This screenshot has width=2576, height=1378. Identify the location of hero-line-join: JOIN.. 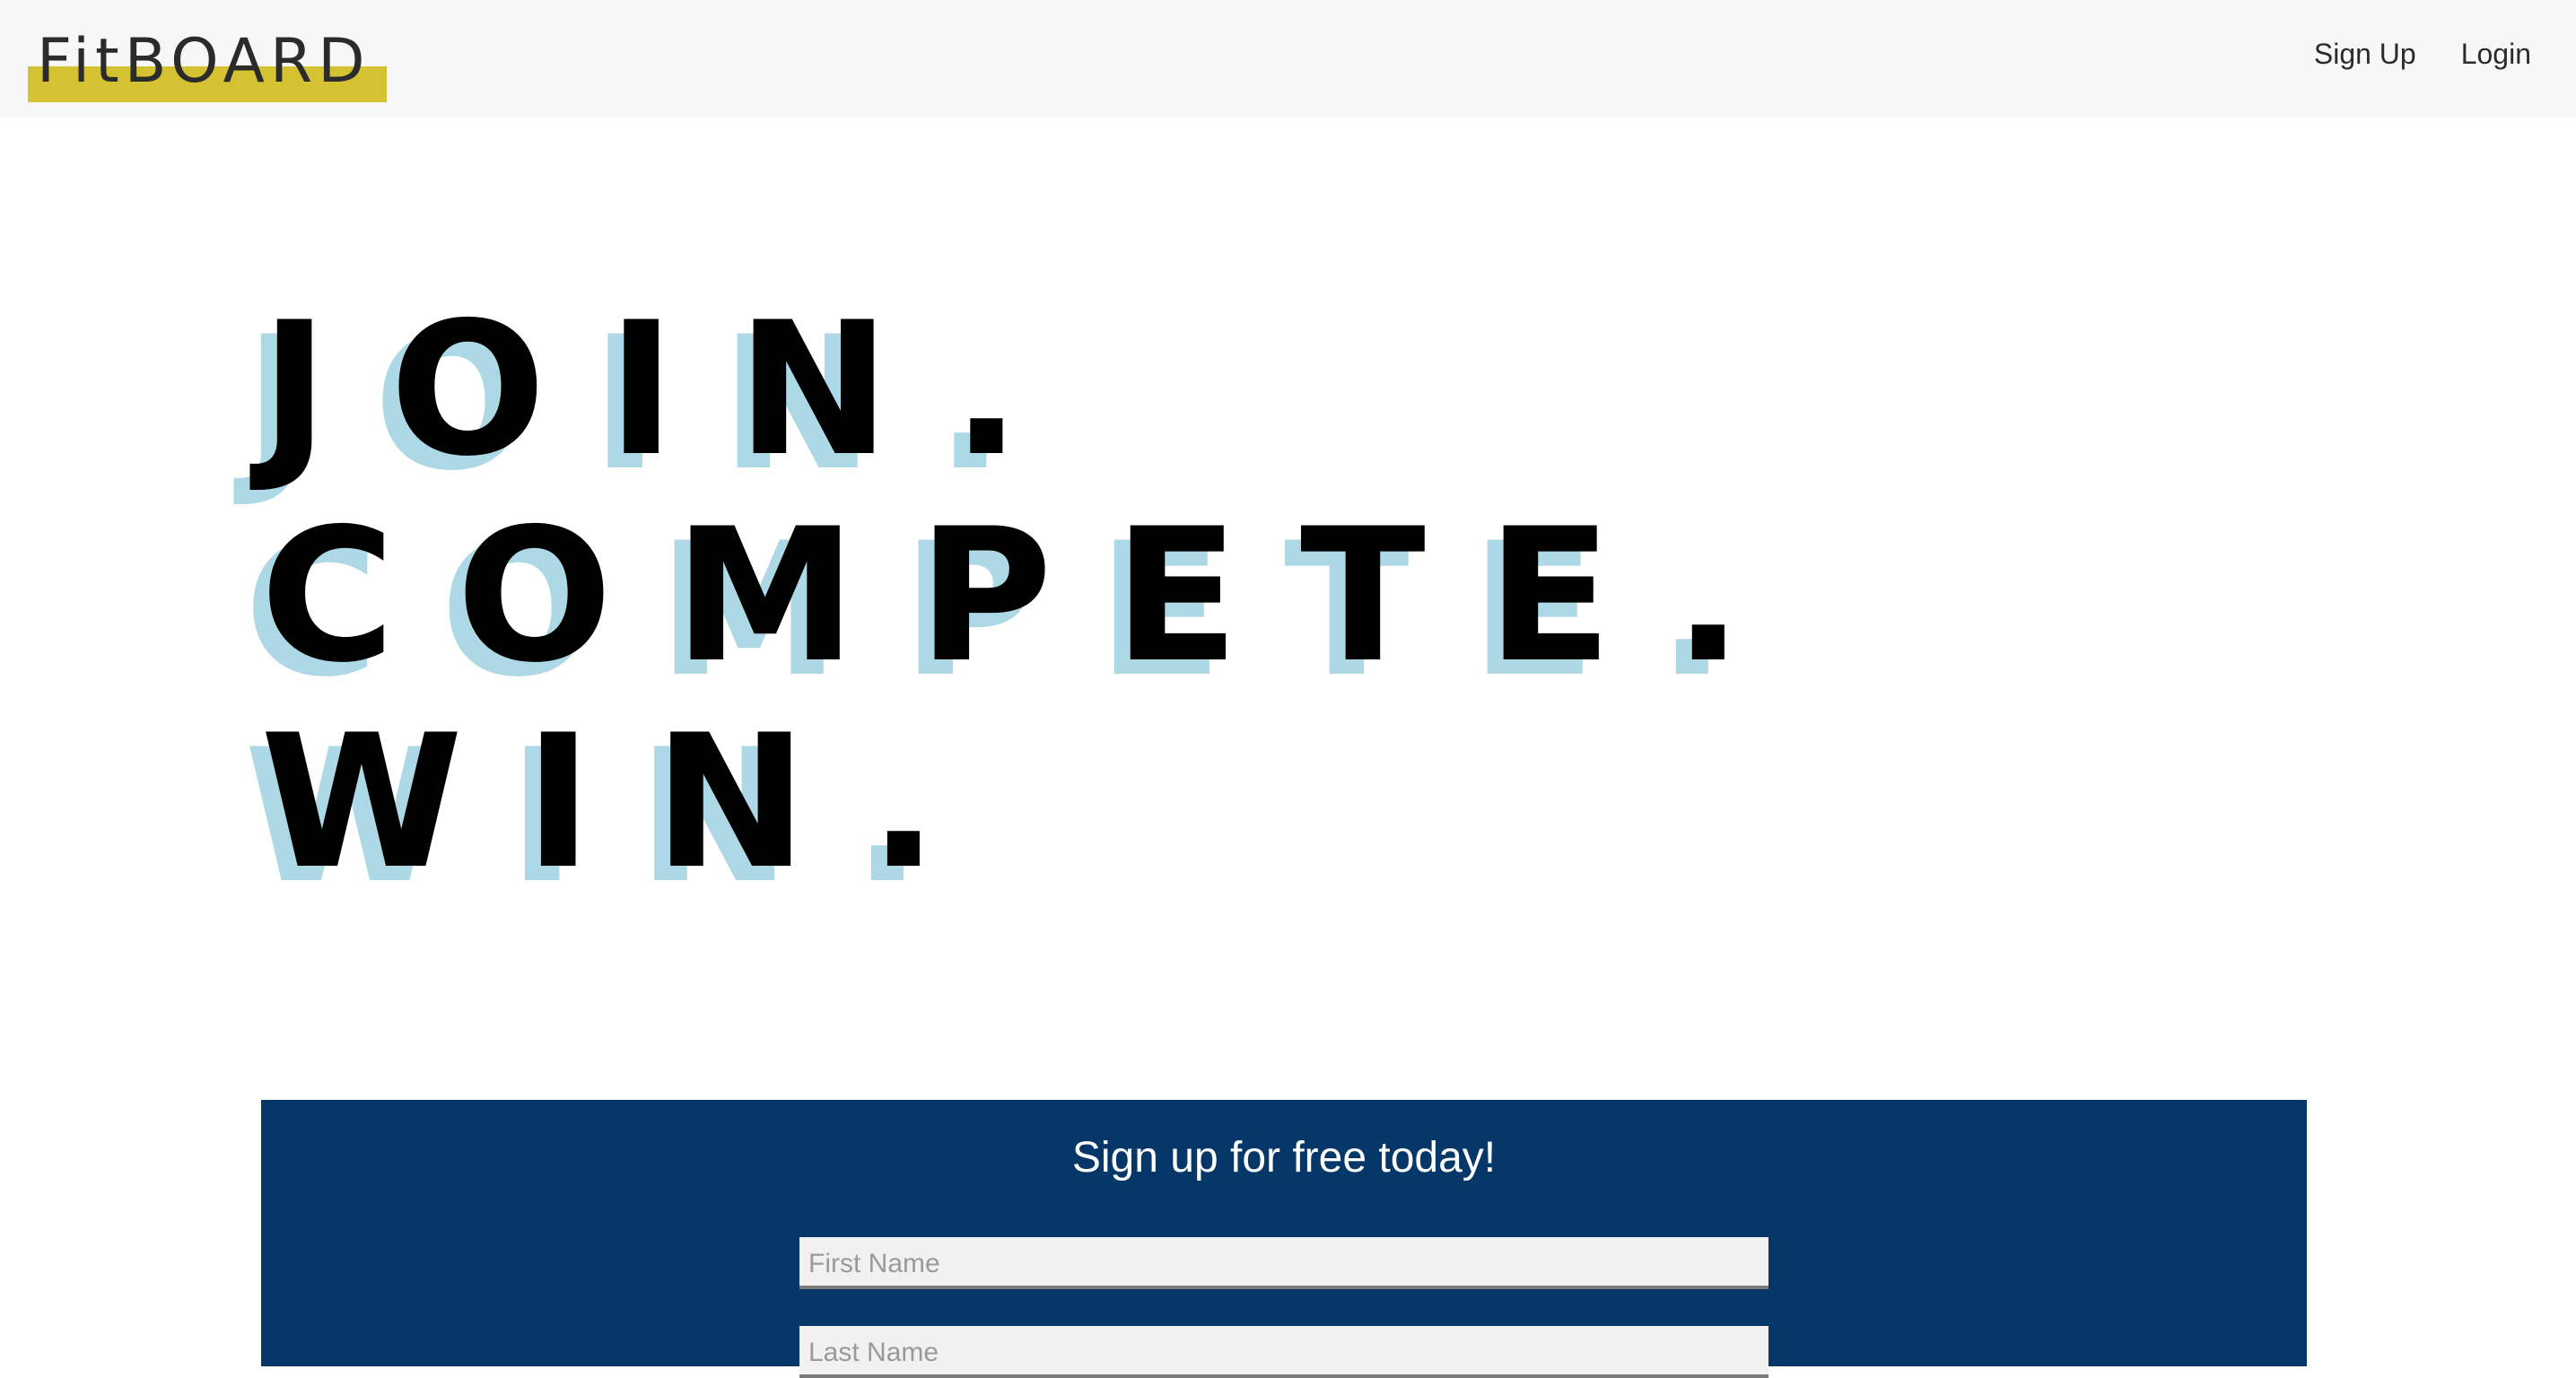
(671, 390).